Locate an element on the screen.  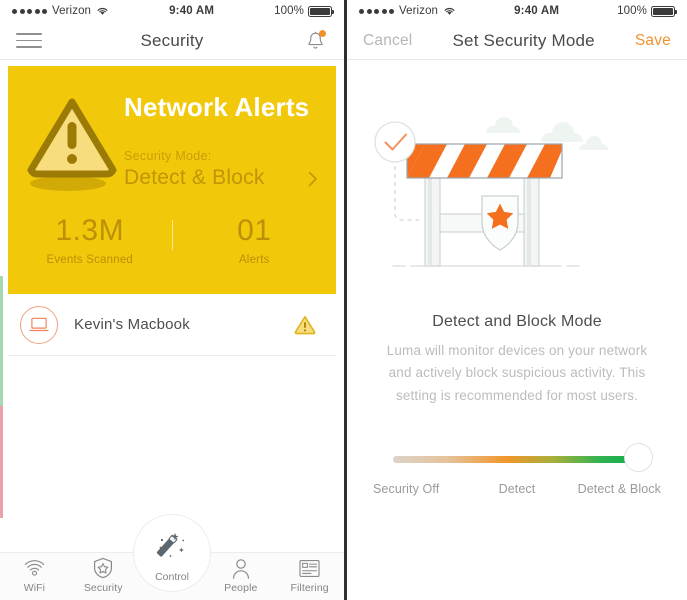
person-icon is located at coordinates (241, 568).